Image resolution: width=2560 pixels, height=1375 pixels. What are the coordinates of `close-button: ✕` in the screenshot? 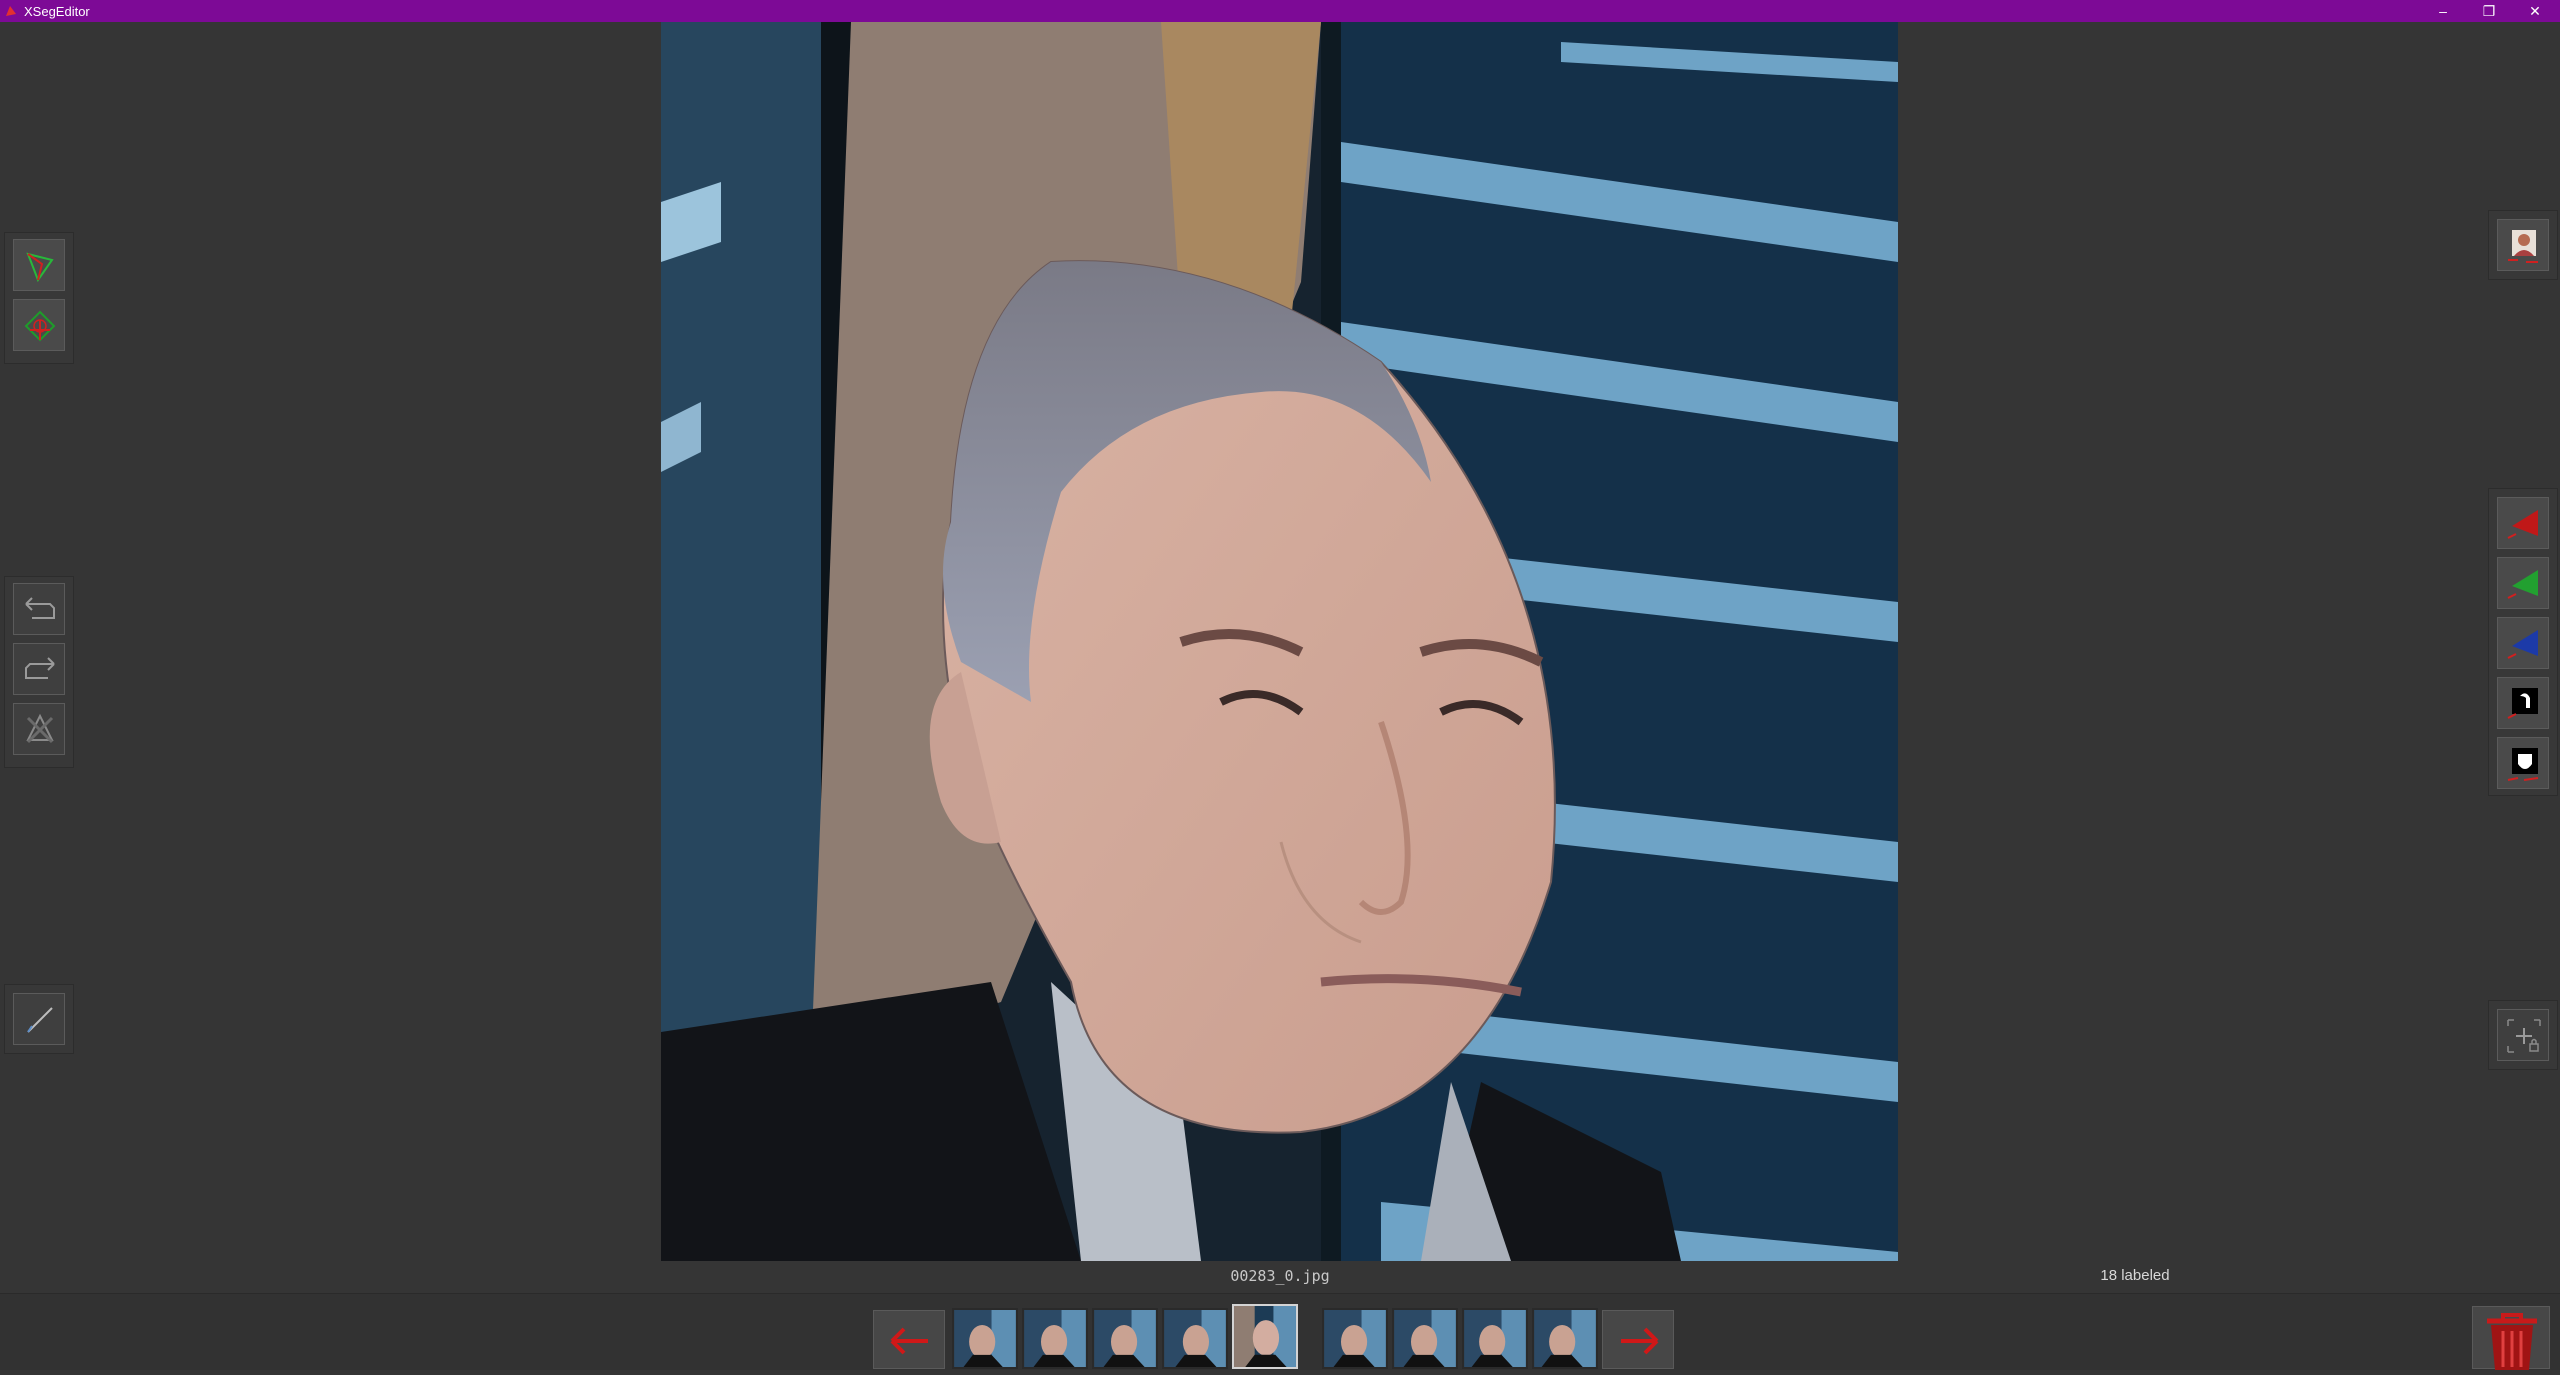 It's located at (2535, 11).